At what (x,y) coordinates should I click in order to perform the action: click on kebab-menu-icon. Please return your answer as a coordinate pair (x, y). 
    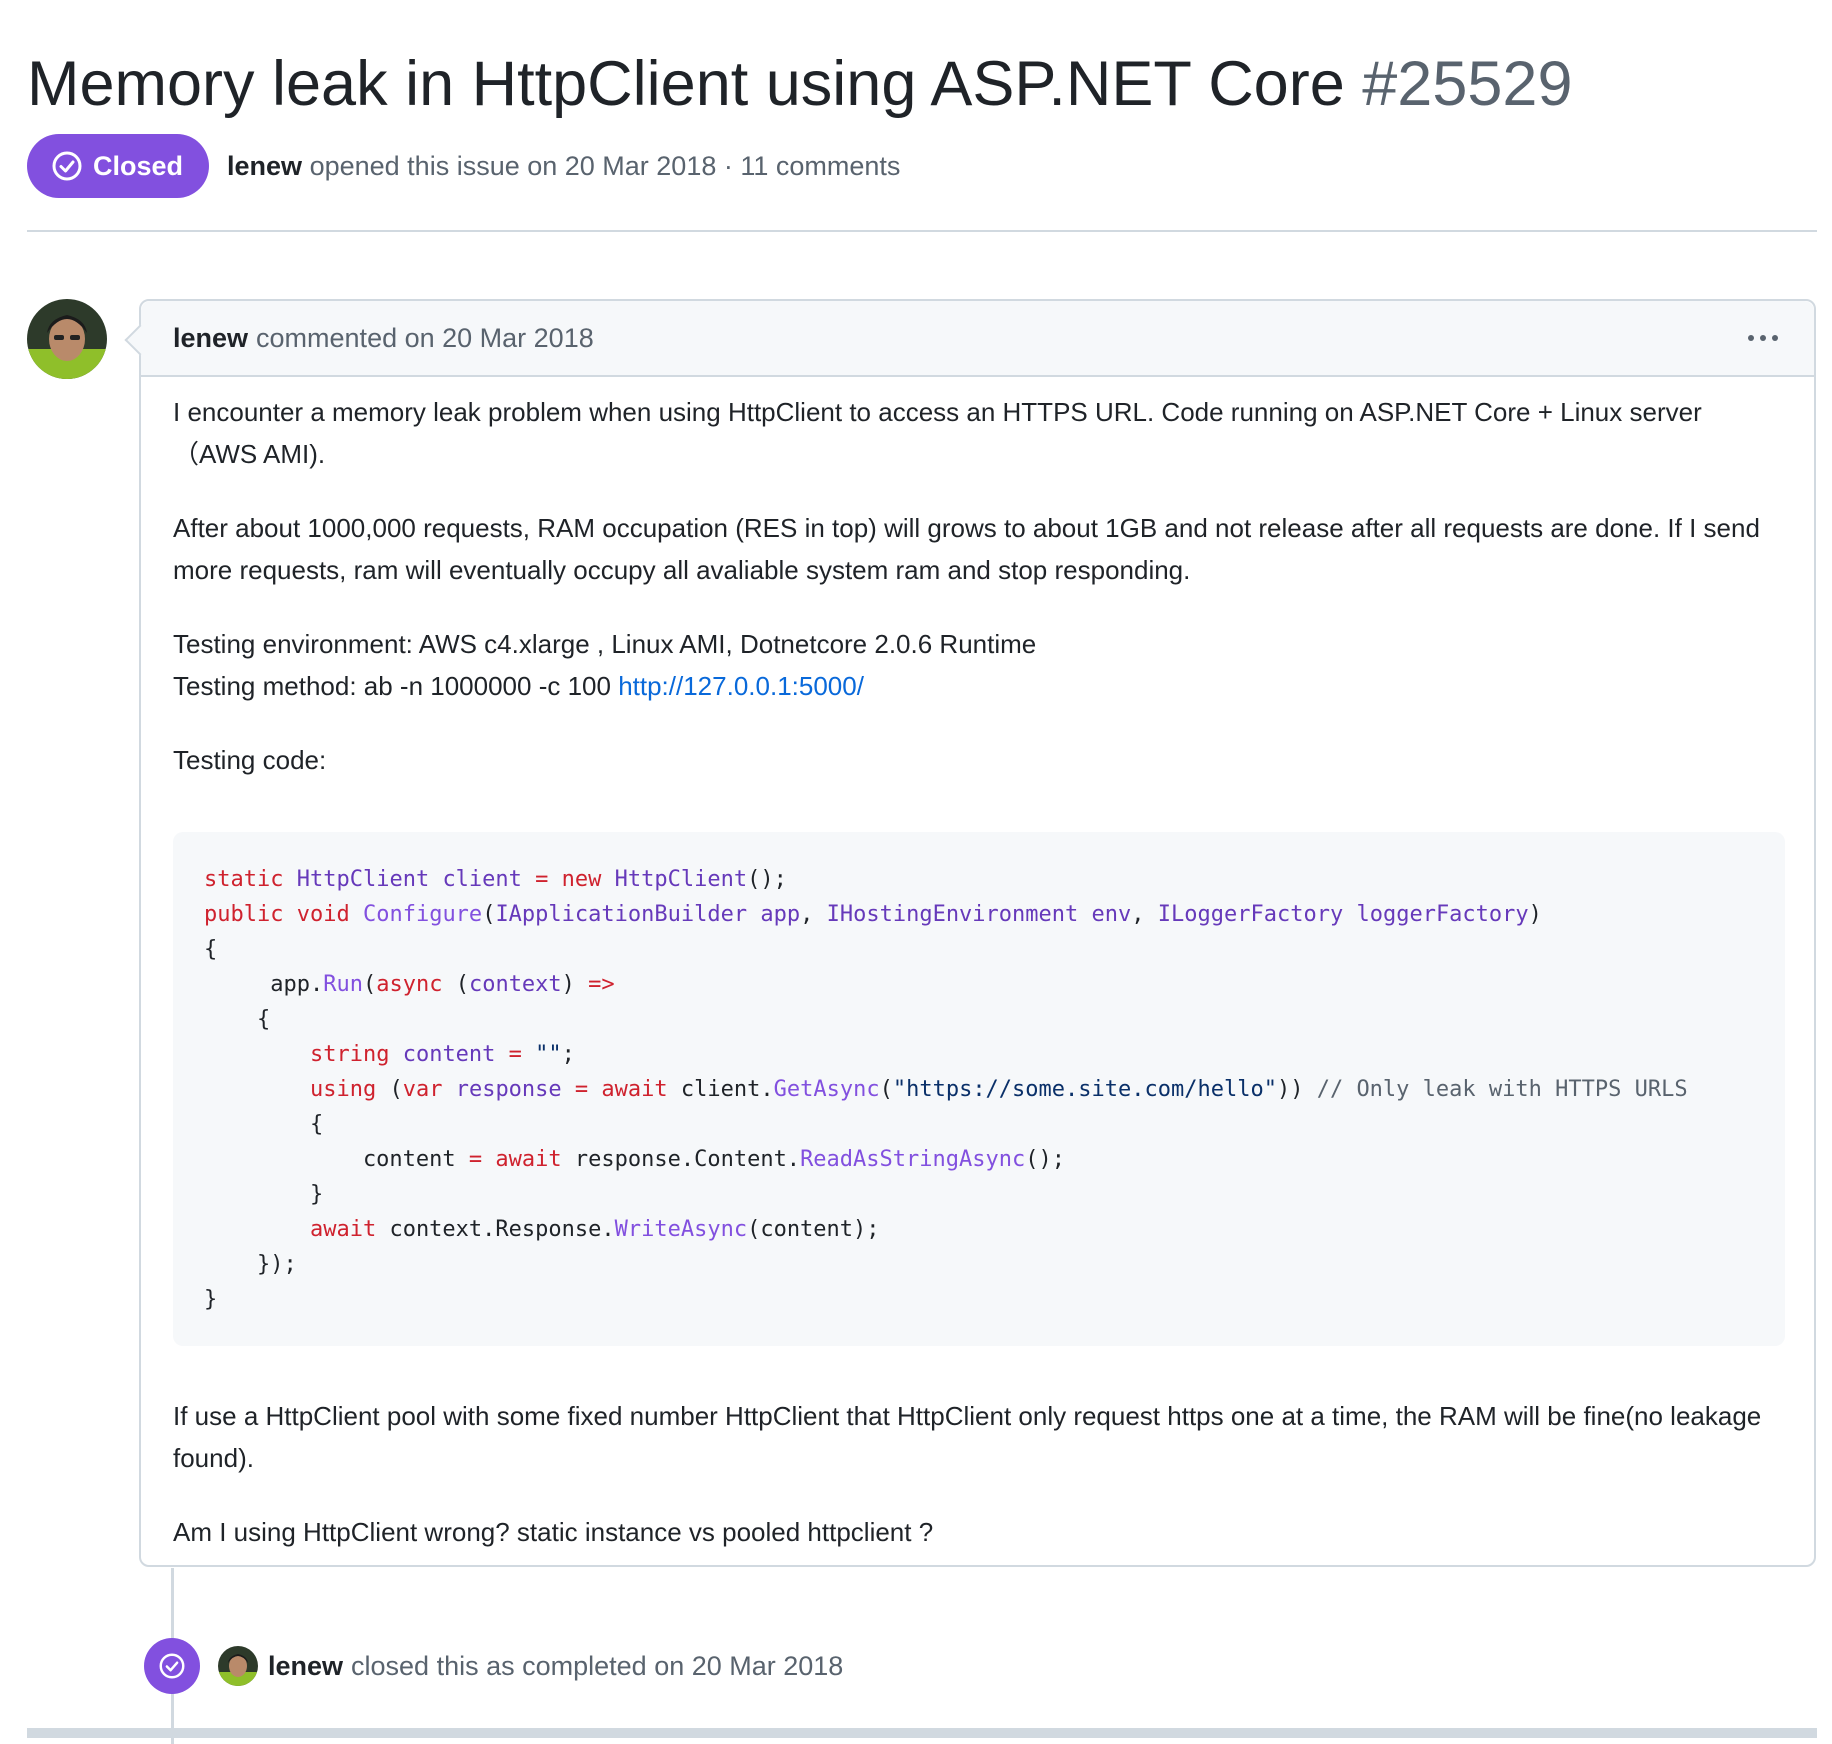
    Looking at the image, I should click on (1763, 338).